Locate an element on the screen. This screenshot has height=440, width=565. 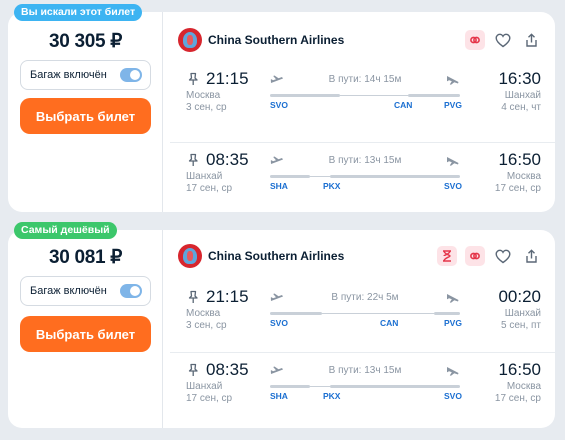
flight-duration: В пути: 14ч 15м is located at coordinates (365, 79).